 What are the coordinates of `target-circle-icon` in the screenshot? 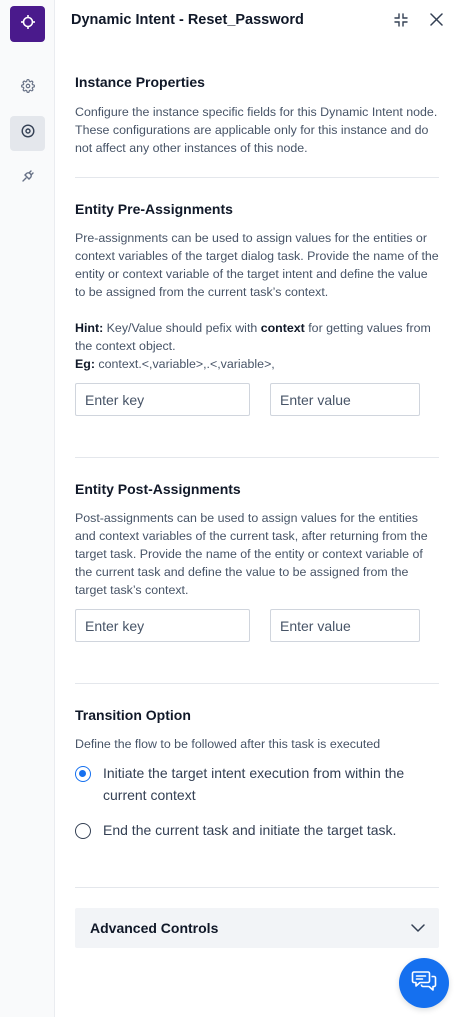 It's located at (27, 133).